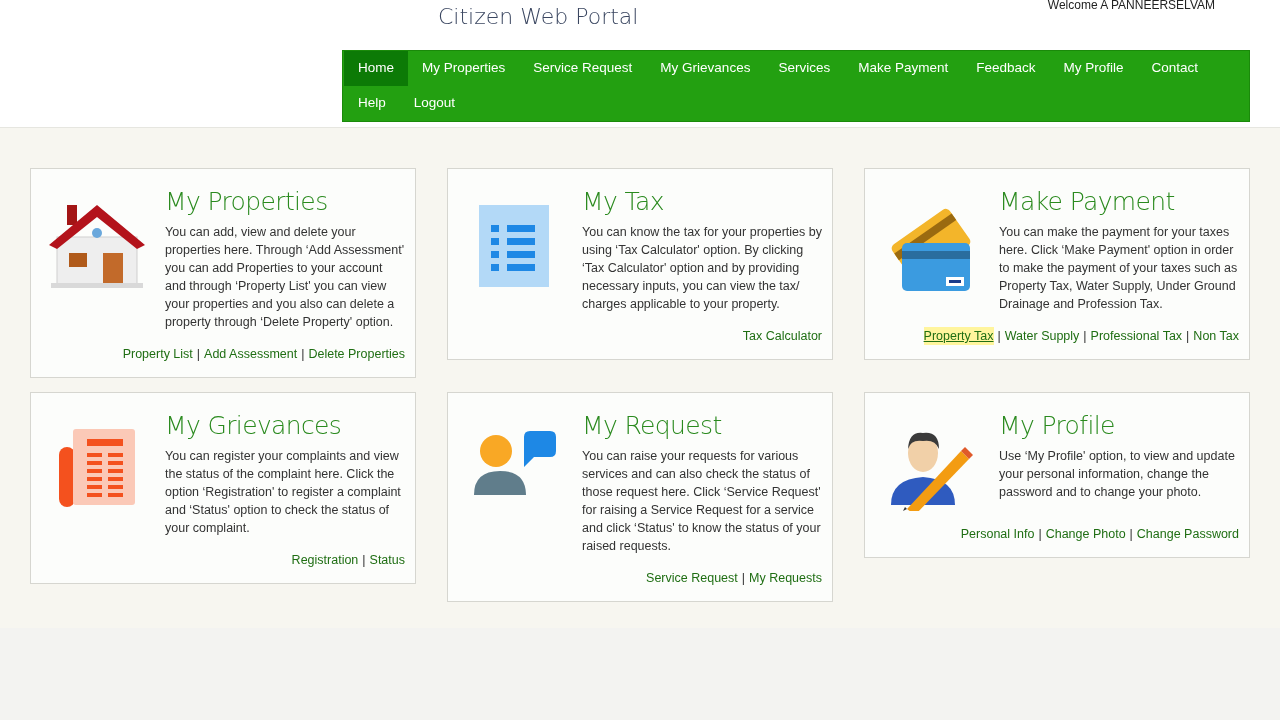  Describe the element at coordinates (1006, 68) in the screenshot. I see `nav-link: Feedback` at that location.